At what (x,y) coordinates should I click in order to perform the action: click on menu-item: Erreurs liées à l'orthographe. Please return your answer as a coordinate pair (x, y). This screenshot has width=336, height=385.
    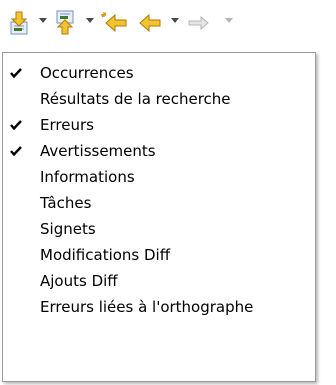
    Looking at the image, I should click on (159, 307).